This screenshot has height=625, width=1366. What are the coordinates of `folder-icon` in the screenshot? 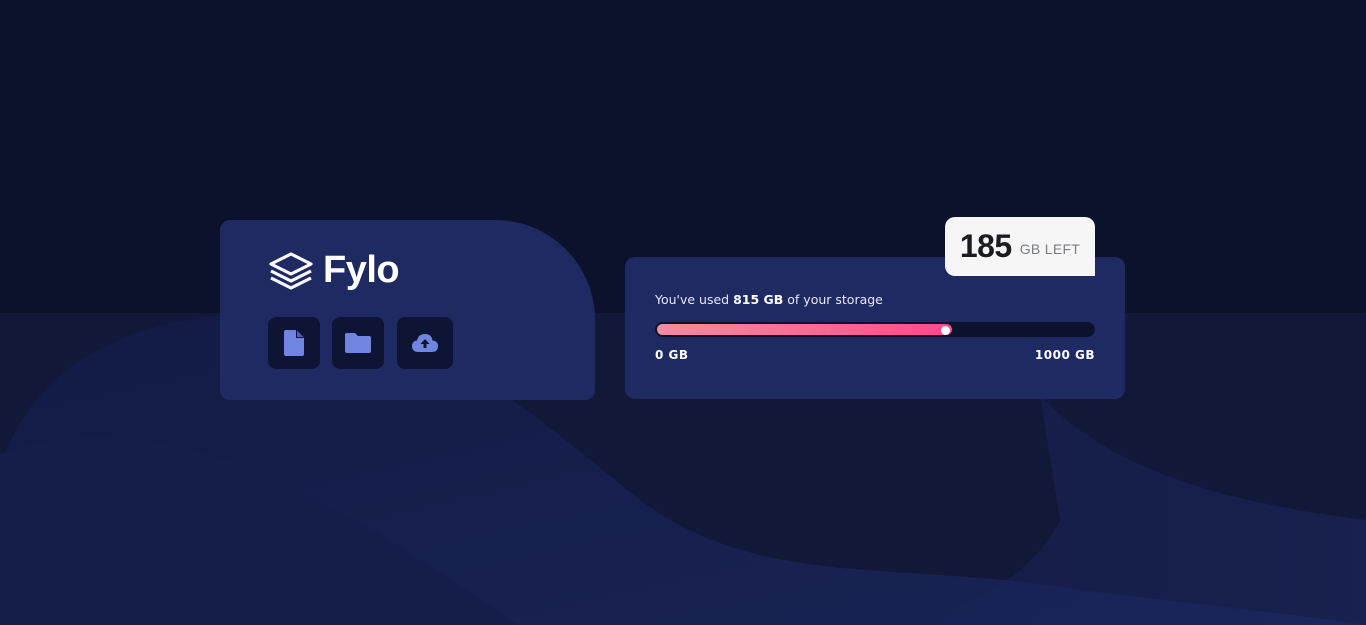 It's located at (358, 343).